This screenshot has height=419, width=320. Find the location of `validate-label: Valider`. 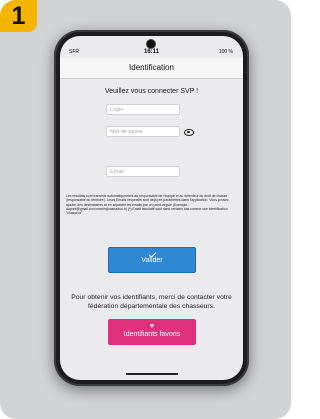

validate-label: Valider is located at coordinates (152, 260).